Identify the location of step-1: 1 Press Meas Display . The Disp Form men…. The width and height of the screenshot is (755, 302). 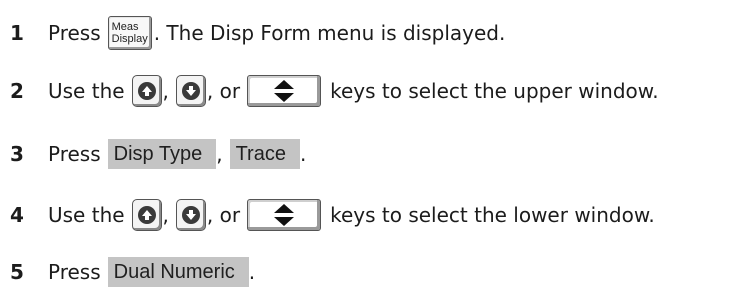
(252, 33).